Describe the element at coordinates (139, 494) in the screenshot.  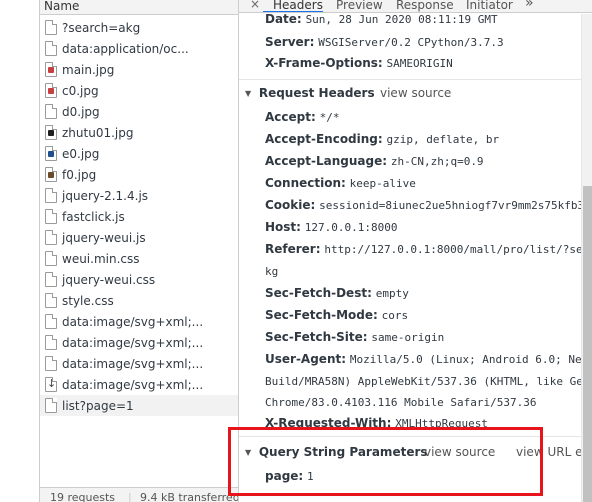
I see `network-status-bar: 19 requests | 9.4 kB transferred` at that location.